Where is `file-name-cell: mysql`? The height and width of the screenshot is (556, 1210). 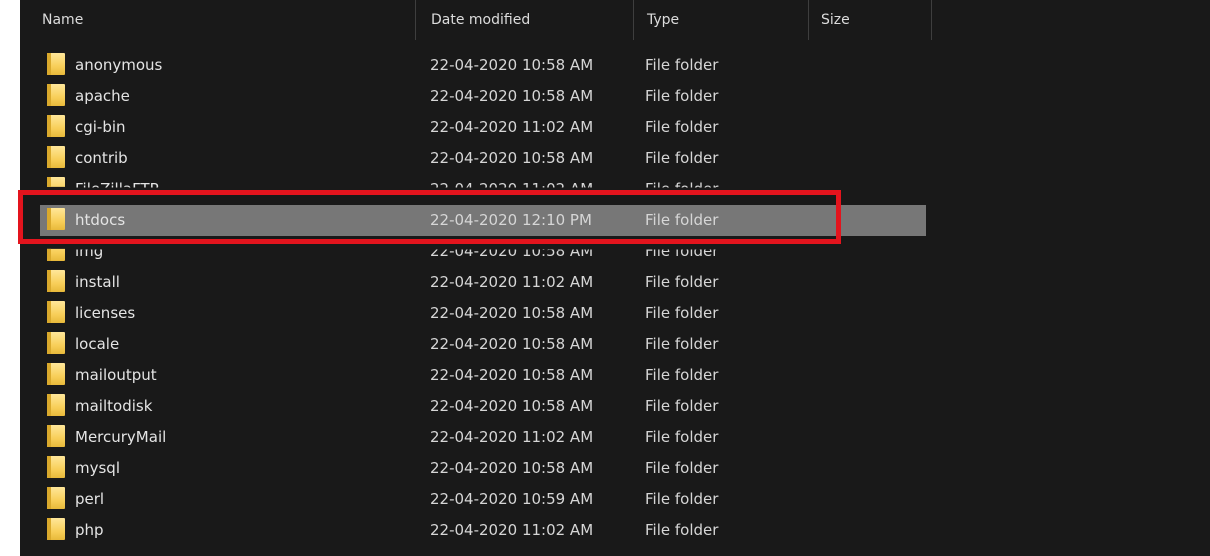
file-name-cell: mysql is located at coordinates (97, 468).